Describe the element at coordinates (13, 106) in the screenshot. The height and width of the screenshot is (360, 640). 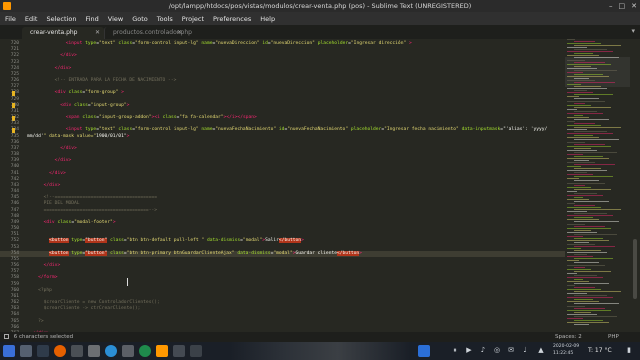
I see `modified-line-marker` at that location.